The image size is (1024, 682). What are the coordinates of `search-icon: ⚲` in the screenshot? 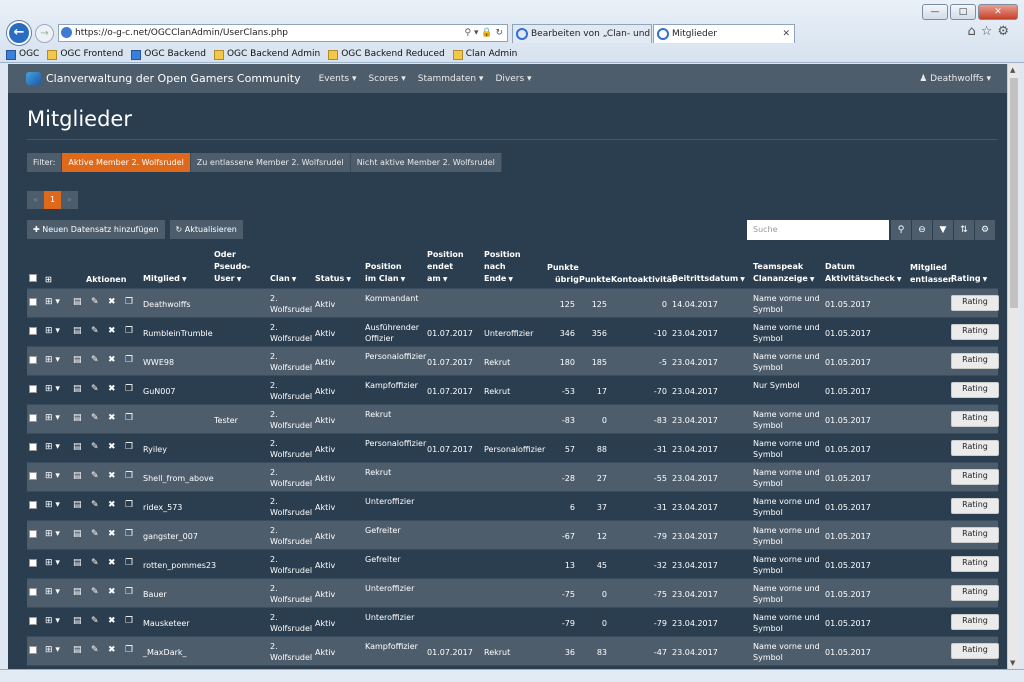 It's located at (901, 230).